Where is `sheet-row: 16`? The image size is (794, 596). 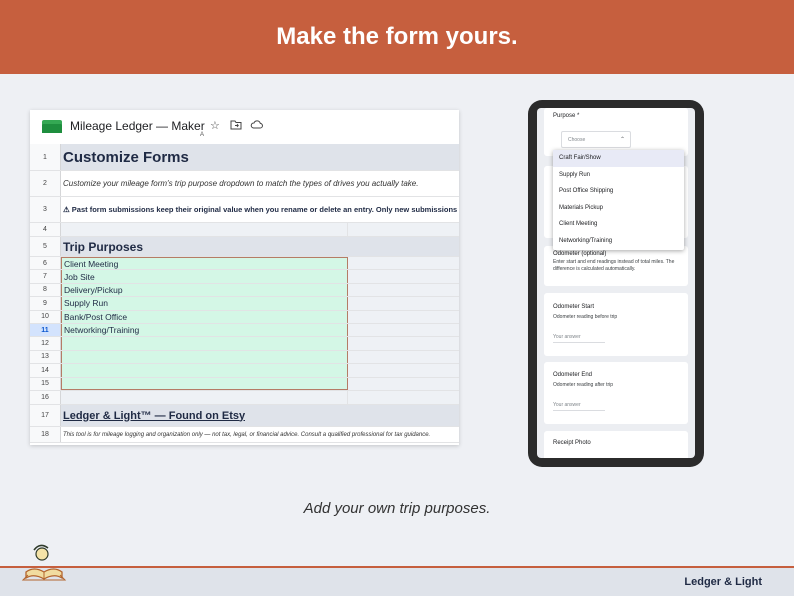 sheet-row: 16 is located at coordinates (244, 398).